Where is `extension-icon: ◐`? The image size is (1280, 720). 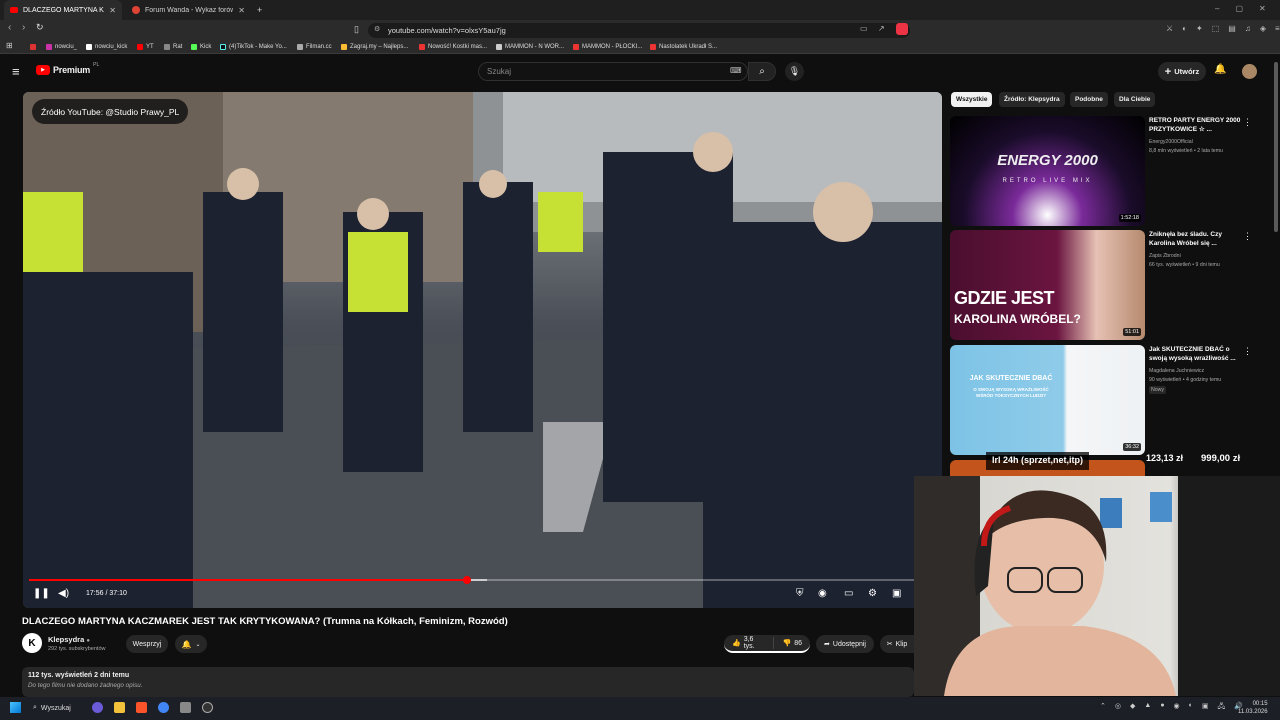 extension-icon: ◐ is located at coordinates (1184, 28).